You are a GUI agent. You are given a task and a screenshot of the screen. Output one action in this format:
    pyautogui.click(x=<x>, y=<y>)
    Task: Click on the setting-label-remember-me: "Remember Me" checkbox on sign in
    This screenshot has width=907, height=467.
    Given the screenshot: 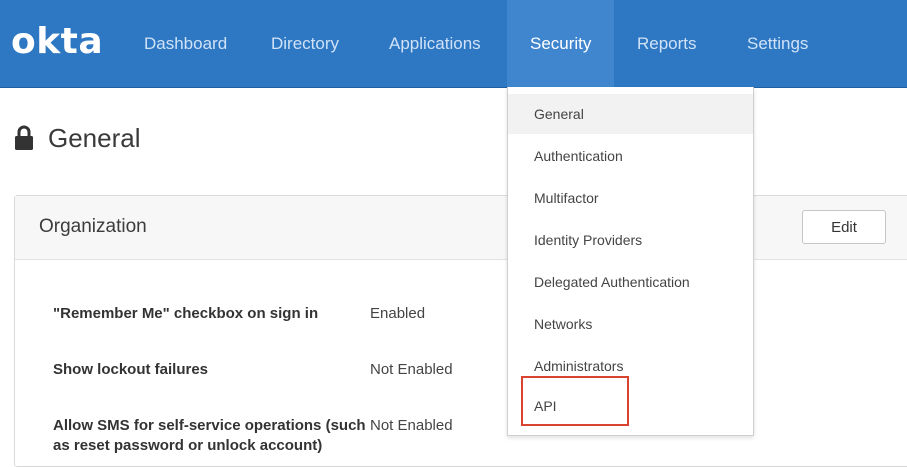 What is the action you would take?
    pyautogui.click(x=186, y=313)
    